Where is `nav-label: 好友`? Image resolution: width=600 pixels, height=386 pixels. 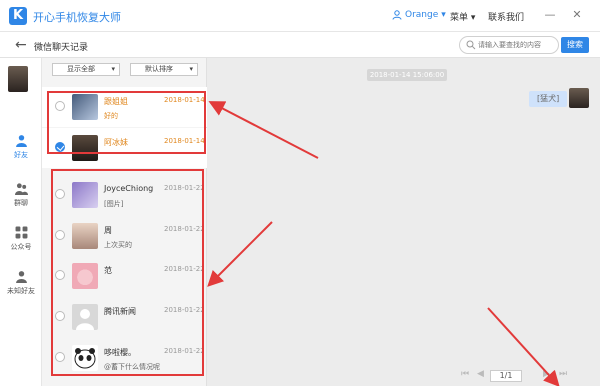 nav-label: 好友 is located at coordinates (21, 155).